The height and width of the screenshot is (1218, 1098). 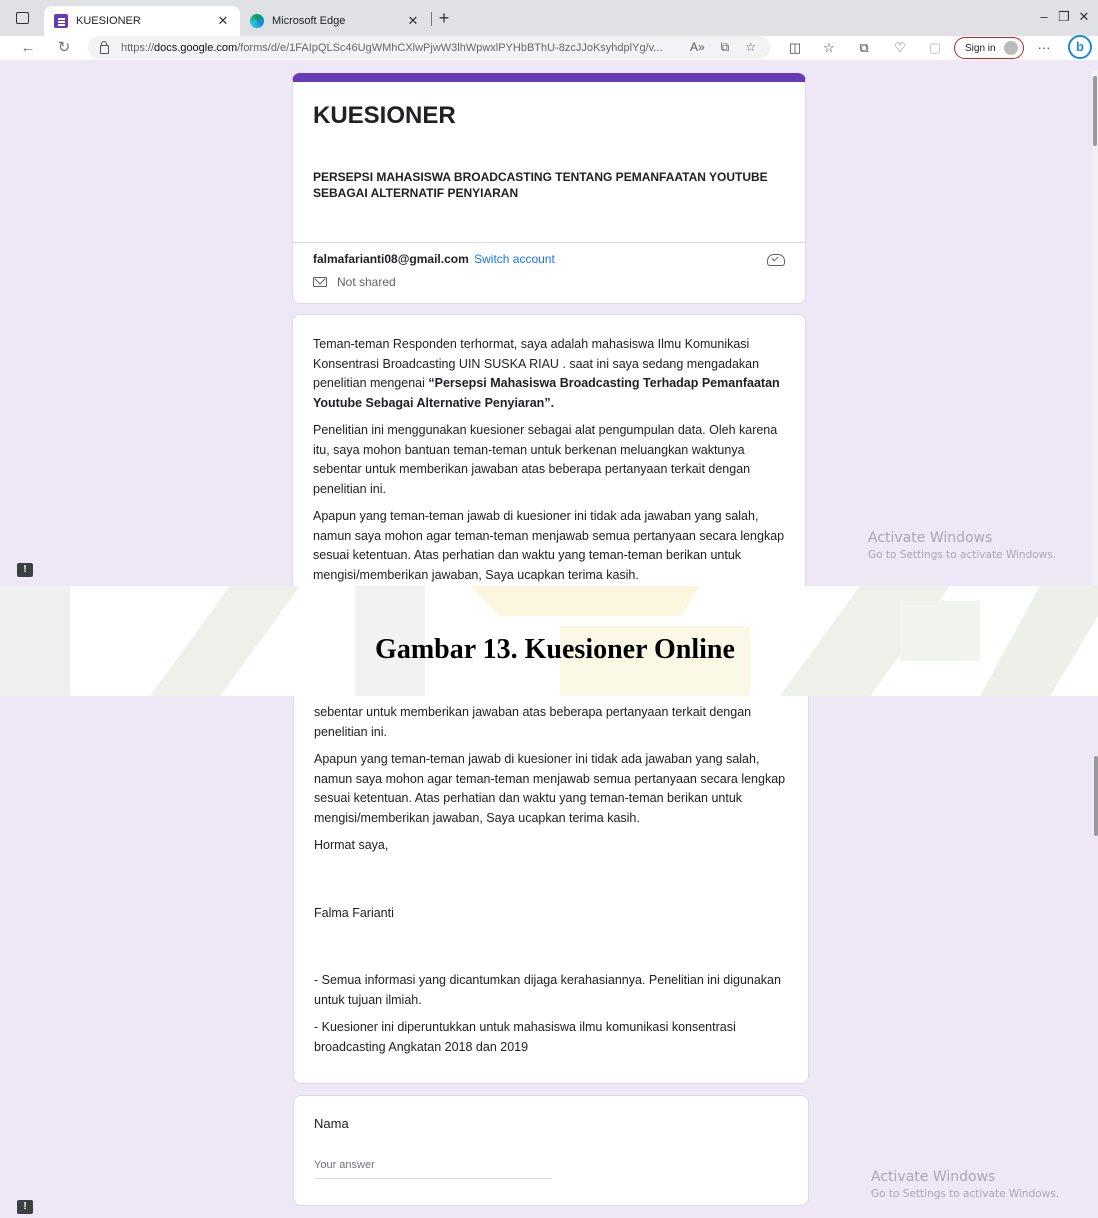 I want to click on account-row: falmafarianti08@gmail.com Switch account, so click(x=434, y=259).